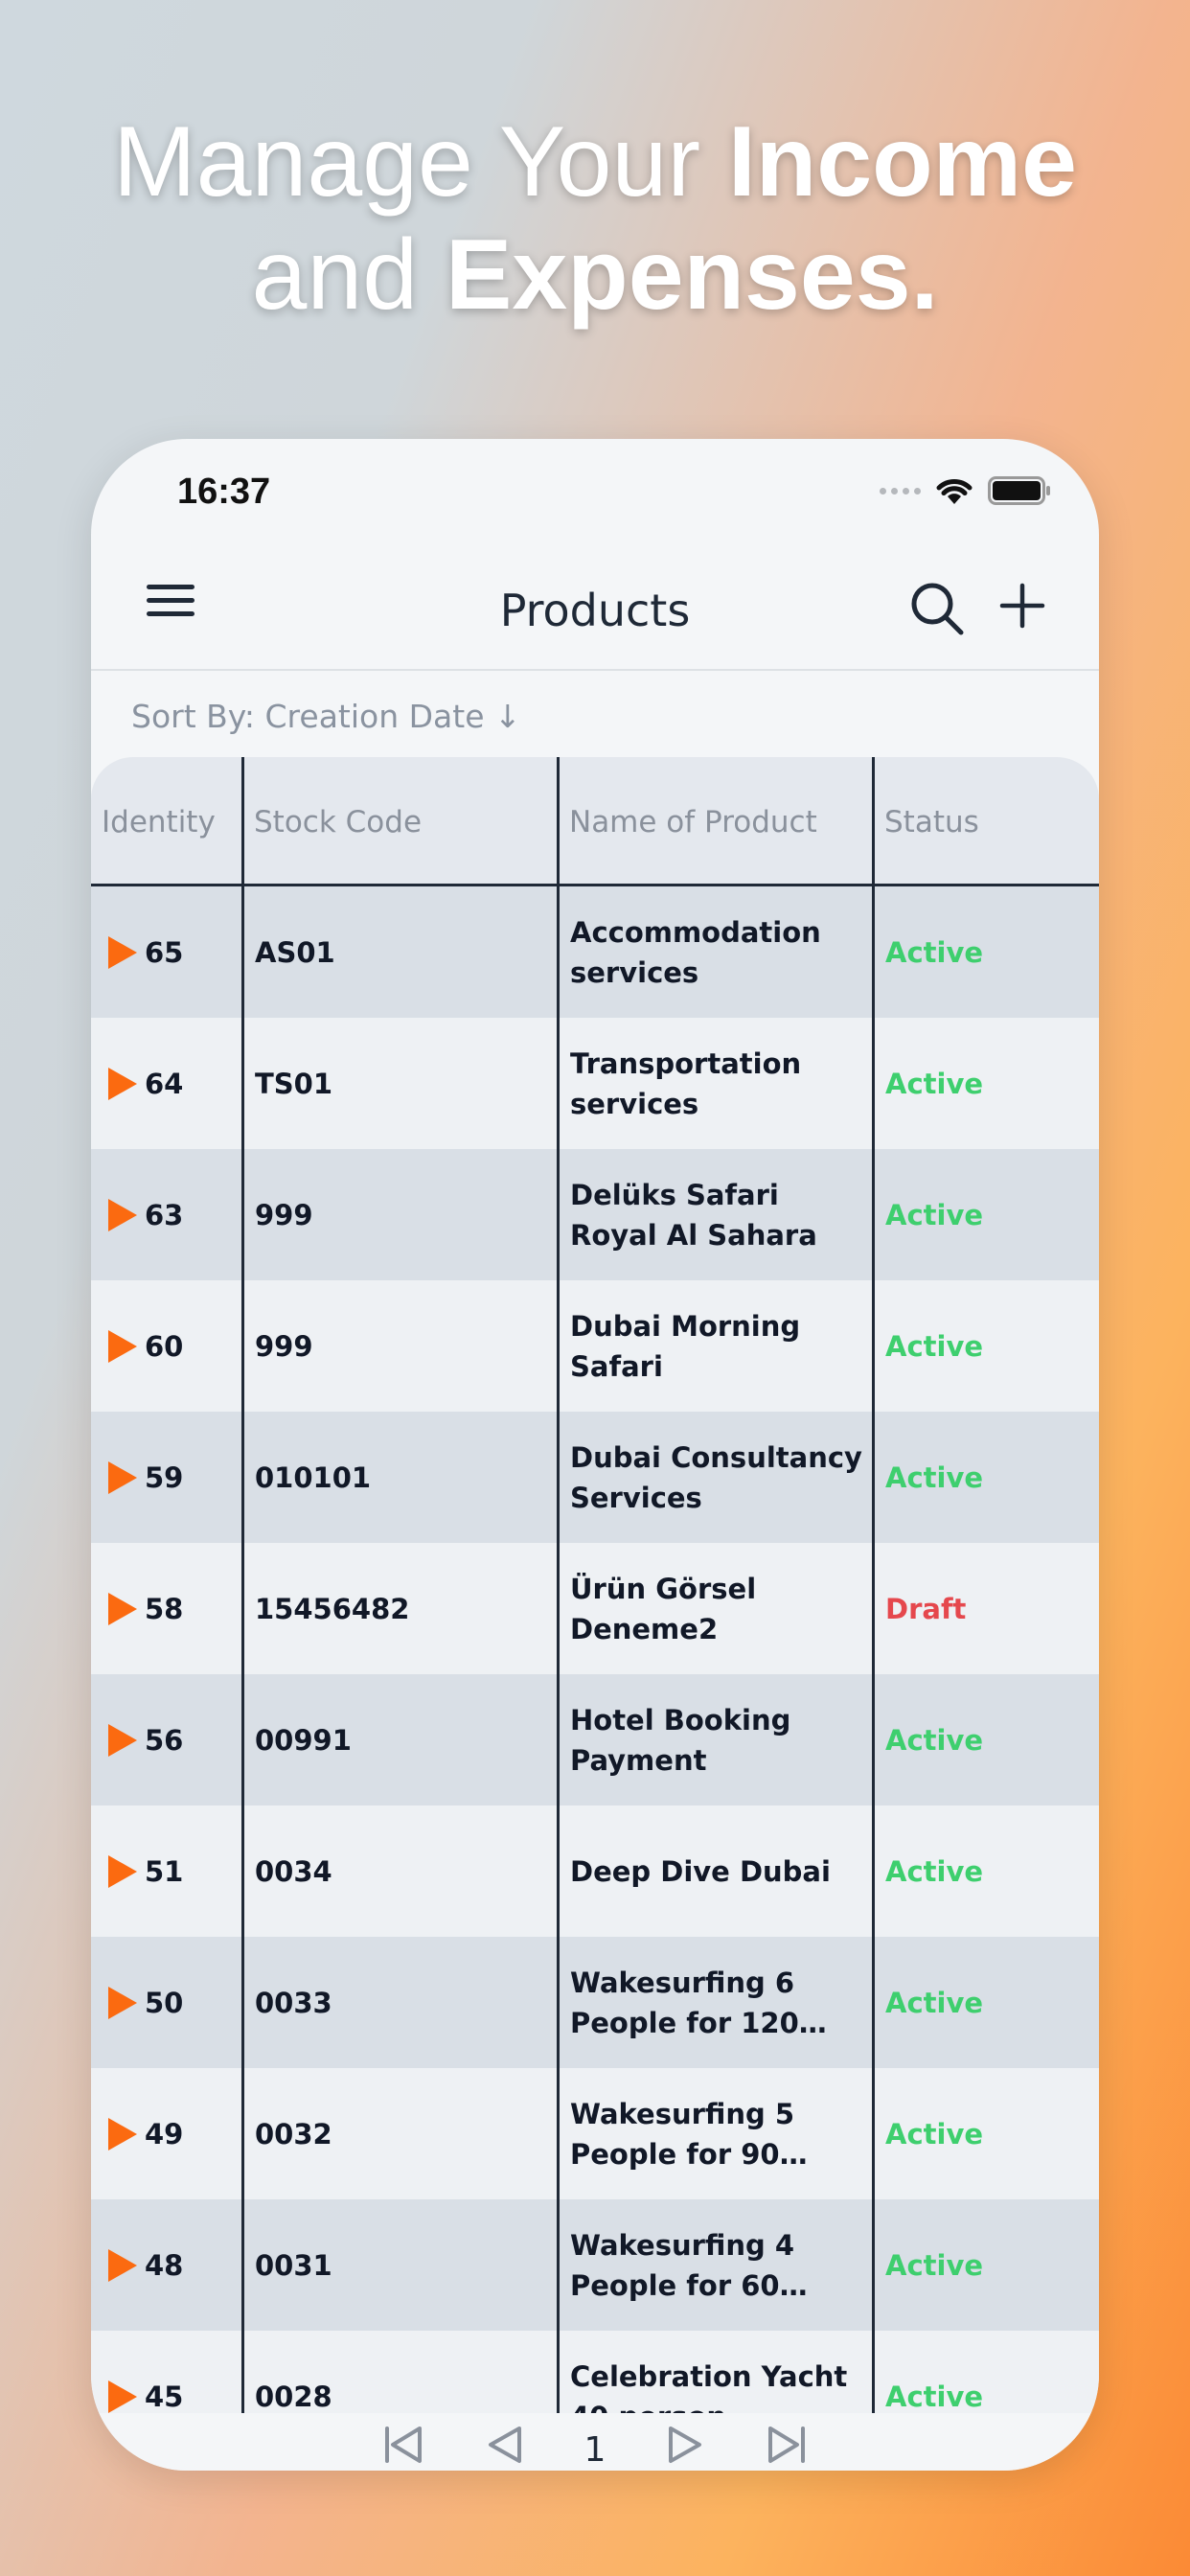  I want to click on plus-icon, so click(1022, 606).